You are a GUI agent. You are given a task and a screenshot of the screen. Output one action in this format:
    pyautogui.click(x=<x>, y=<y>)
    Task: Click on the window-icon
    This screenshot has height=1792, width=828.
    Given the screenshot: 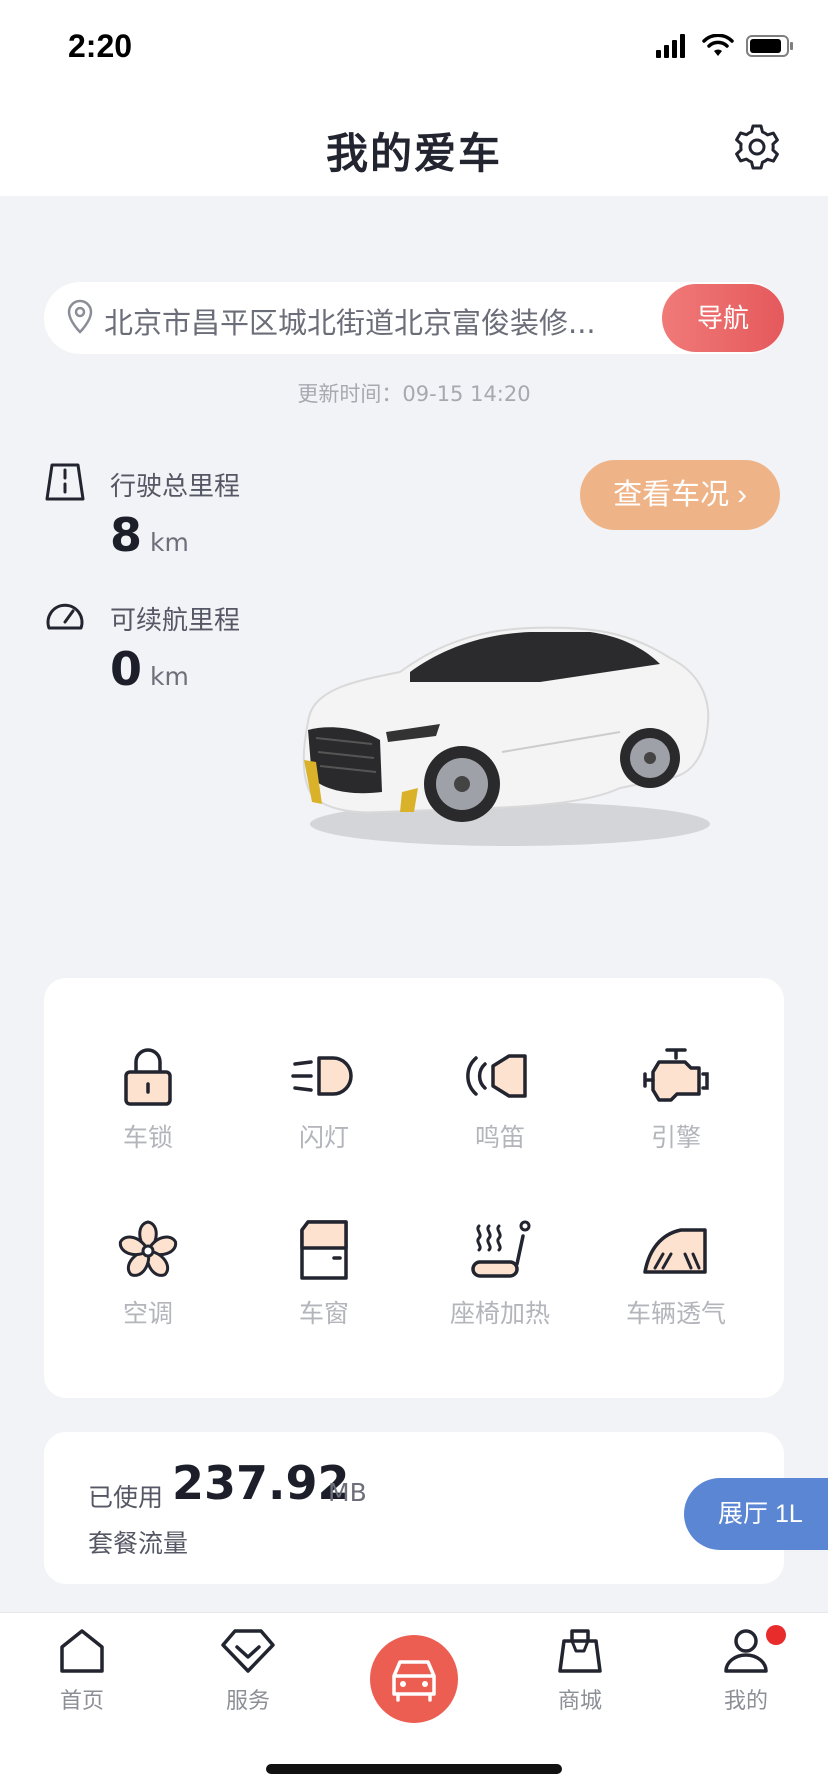 What is the action you would take?
    pyautogui.click(x=324, y=1250)
    